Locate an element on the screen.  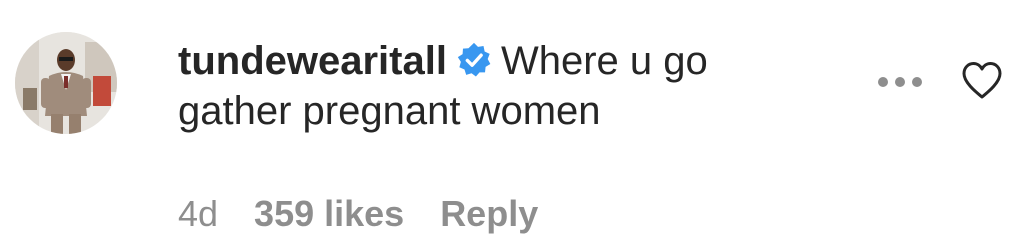
reply-button: Reply is located at coordinates (489, 213).